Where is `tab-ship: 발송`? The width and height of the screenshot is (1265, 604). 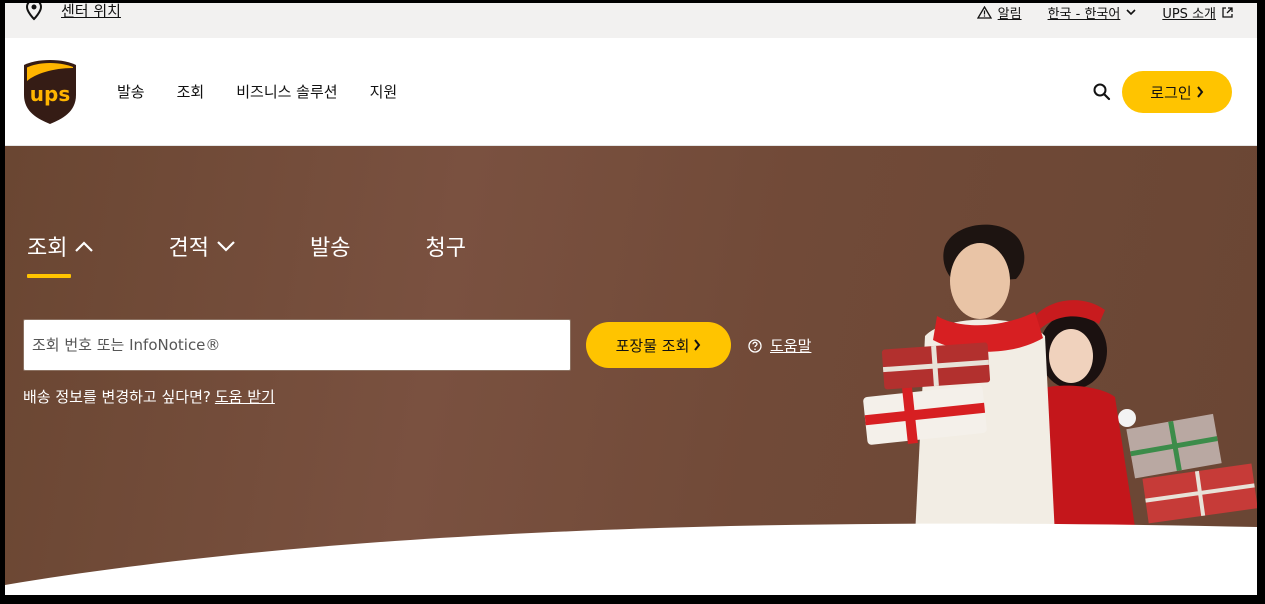
tab-ship: 발송 is located at coordinates (330, 246).